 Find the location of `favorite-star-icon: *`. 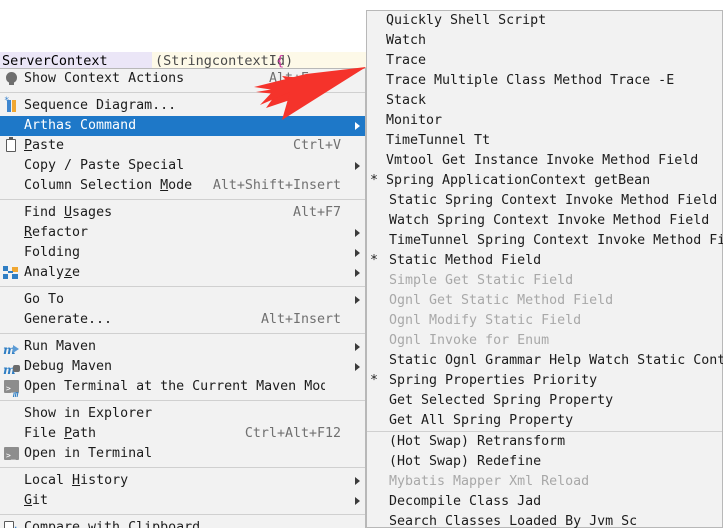

favorite-star-icon: * is located at coordinates (374, 180).